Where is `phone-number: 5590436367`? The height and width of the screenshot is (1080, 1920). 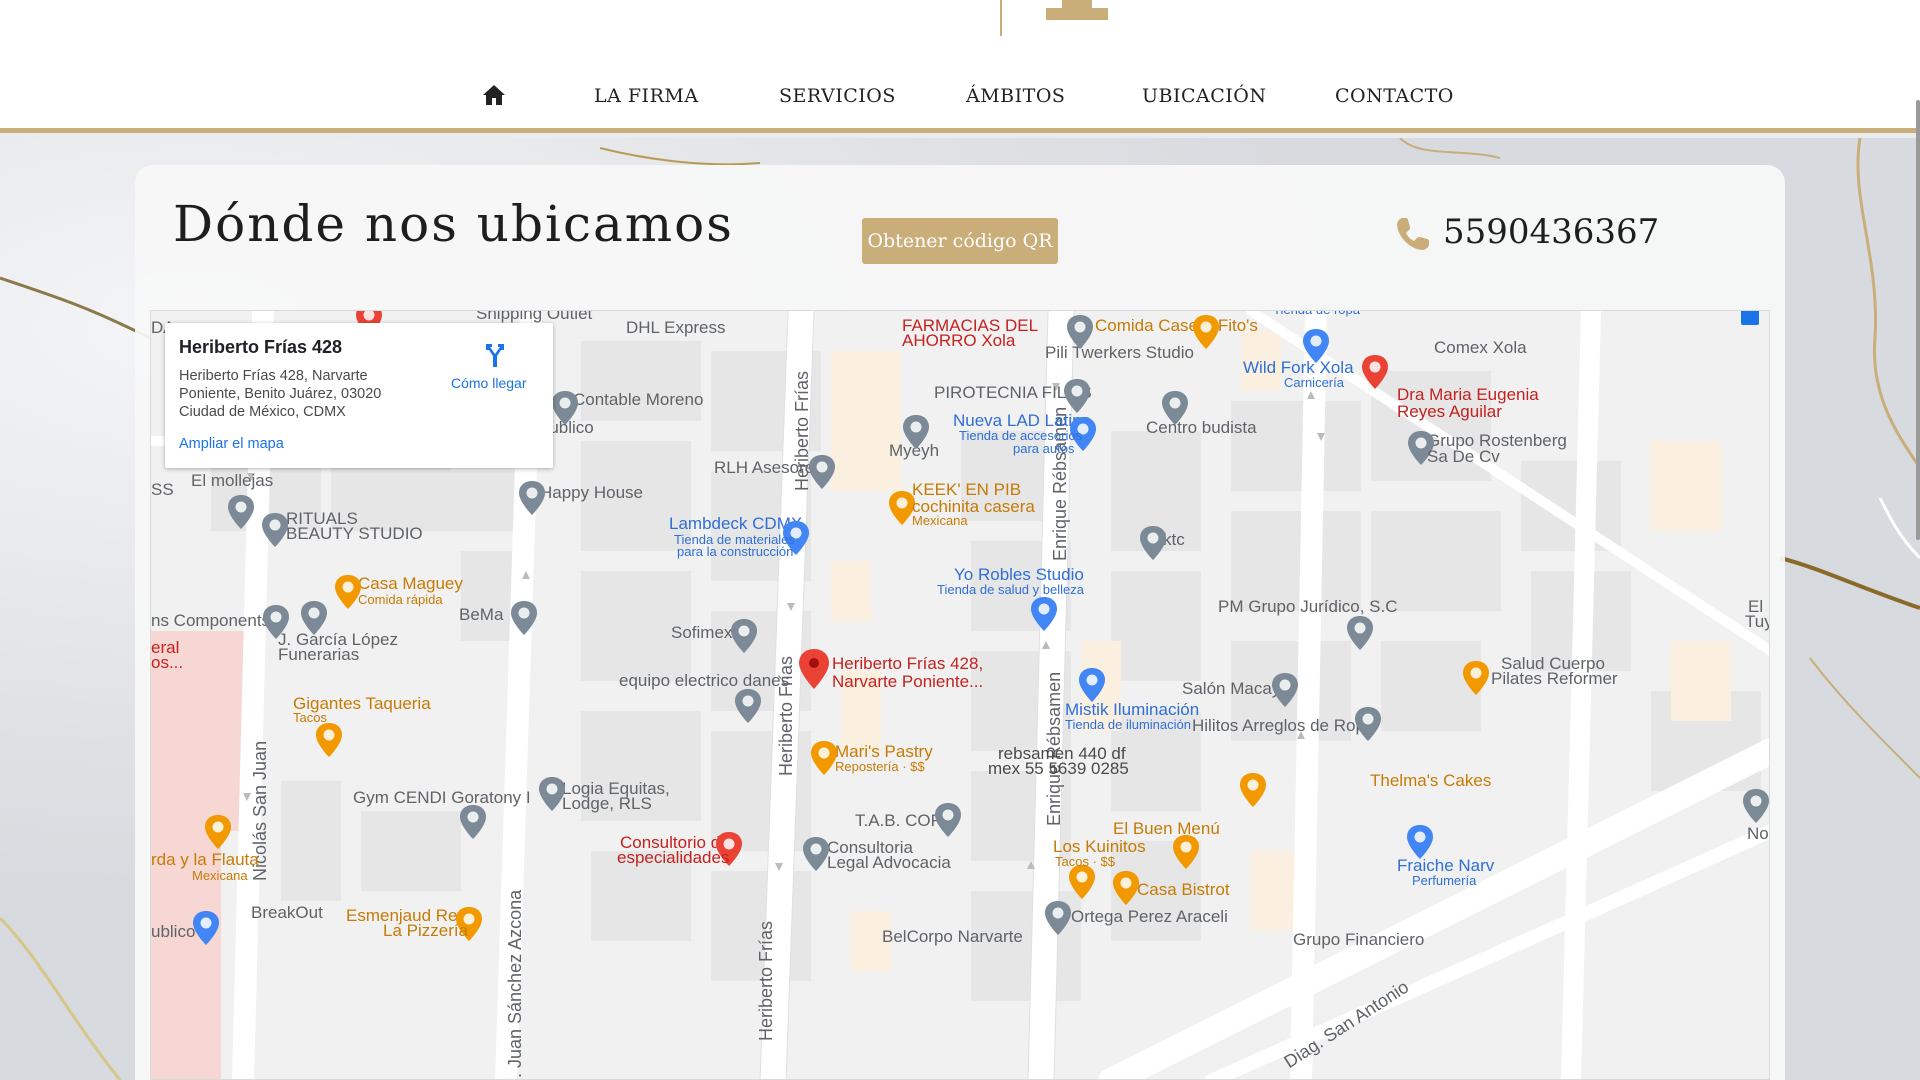 phone-number: 5590436367 is located at coordinates (1551, 232).